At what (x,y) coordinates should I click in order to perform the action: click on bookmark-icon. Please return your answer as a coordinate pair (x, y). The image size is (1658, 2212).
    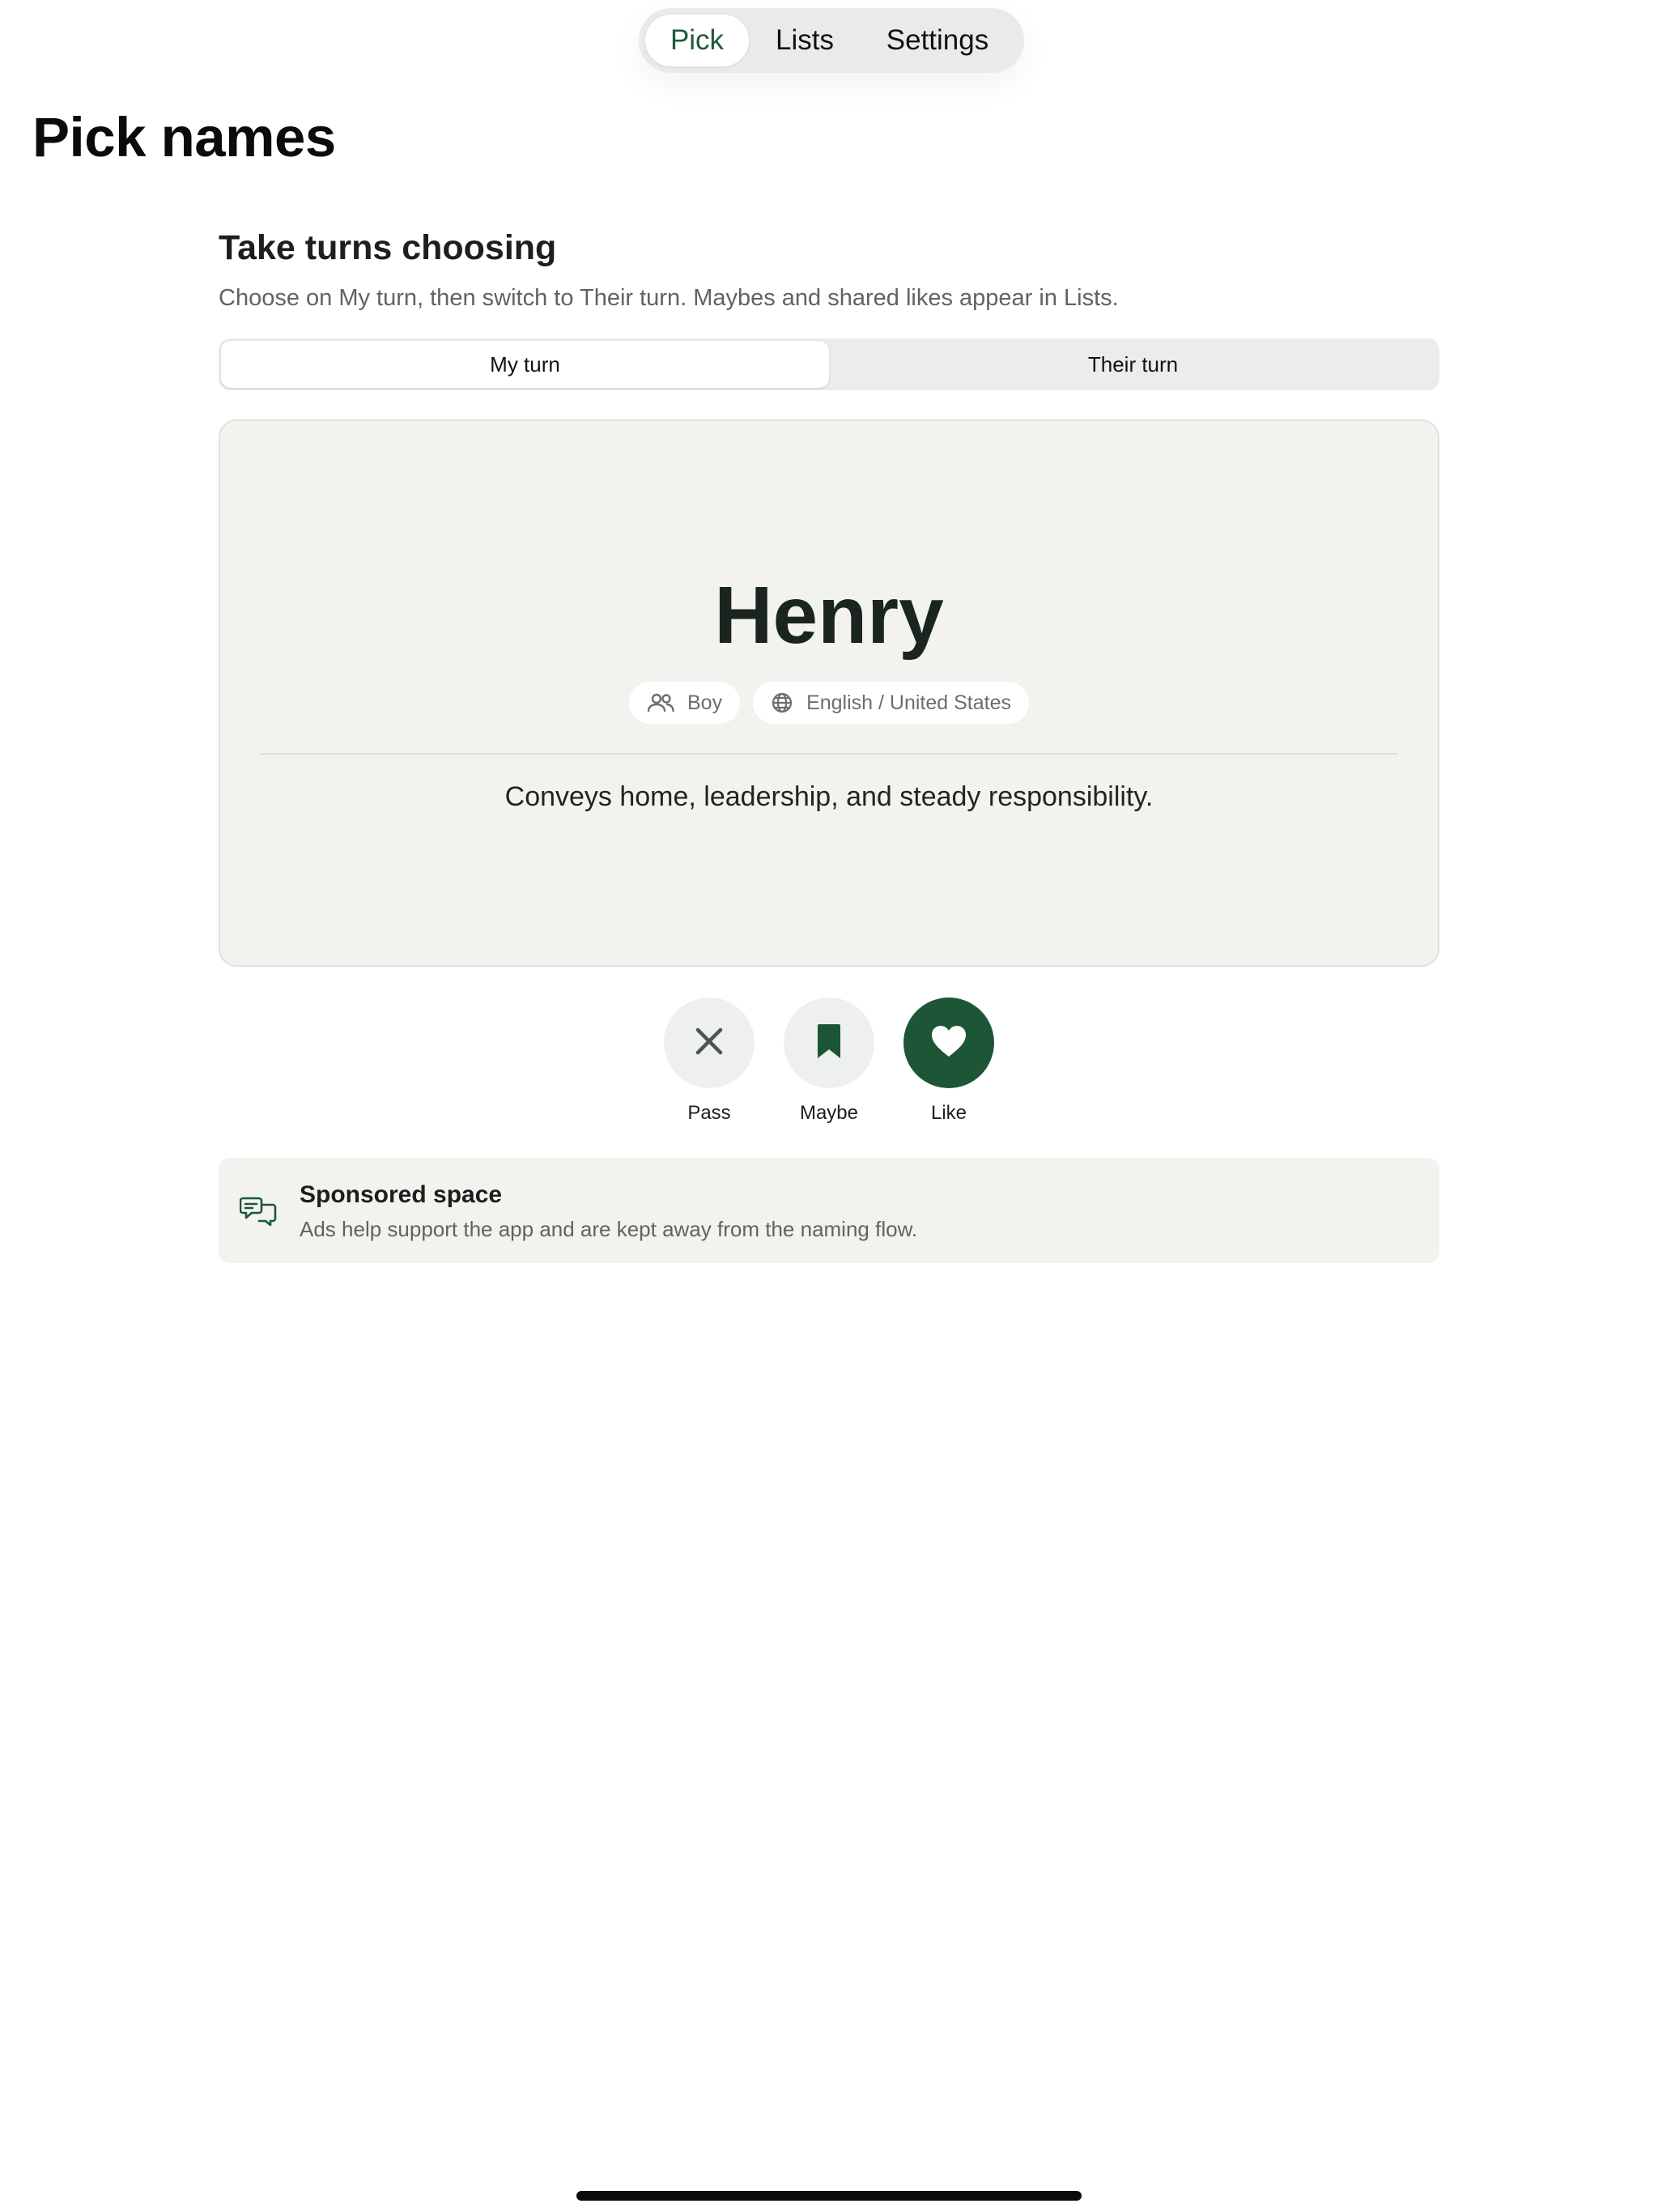
    Looking at the image, I should click on (829, 1044).